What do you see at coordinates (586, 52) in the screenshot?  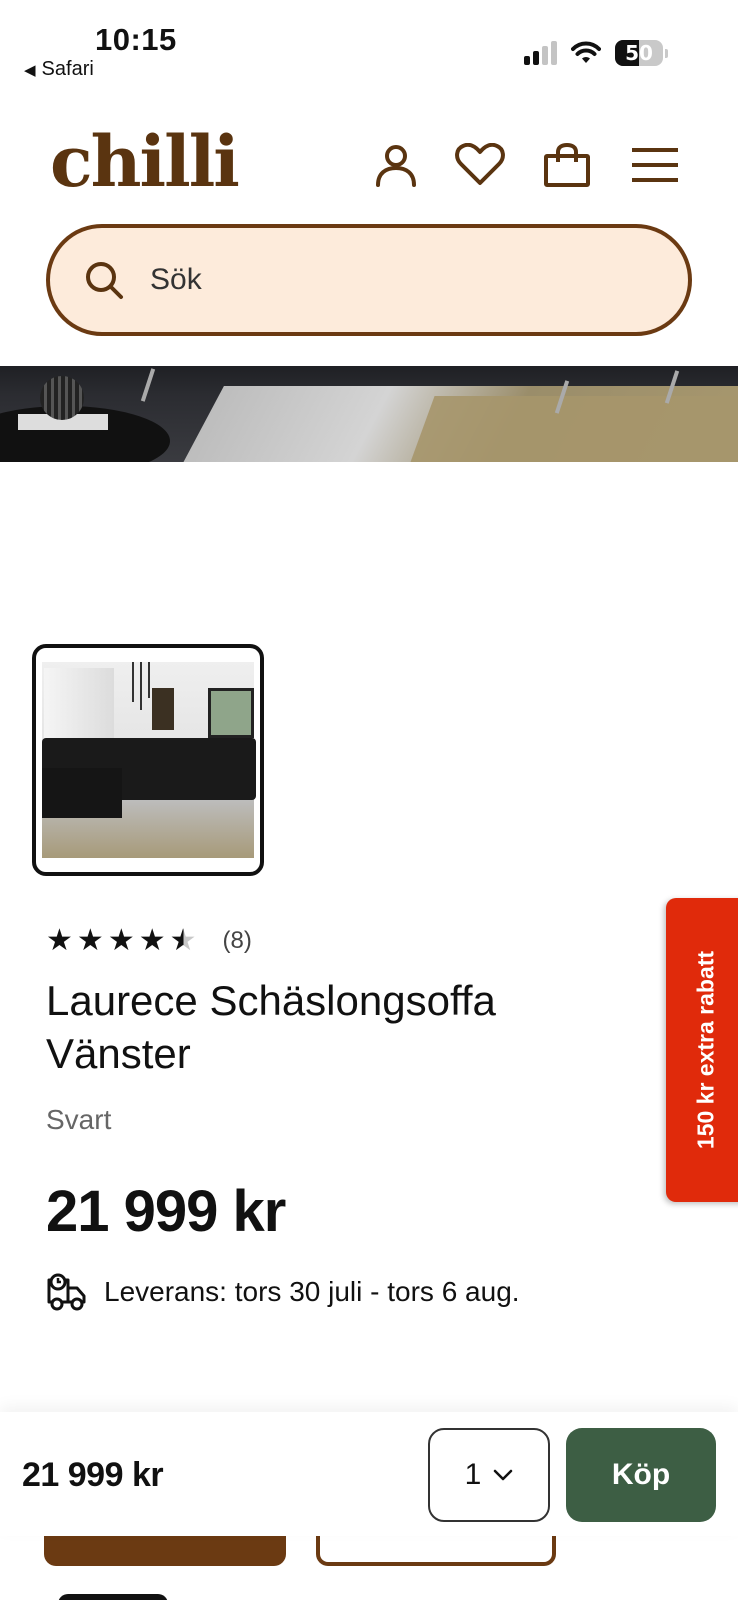 I see `wifi-icon` at bounding box center [586, 52].